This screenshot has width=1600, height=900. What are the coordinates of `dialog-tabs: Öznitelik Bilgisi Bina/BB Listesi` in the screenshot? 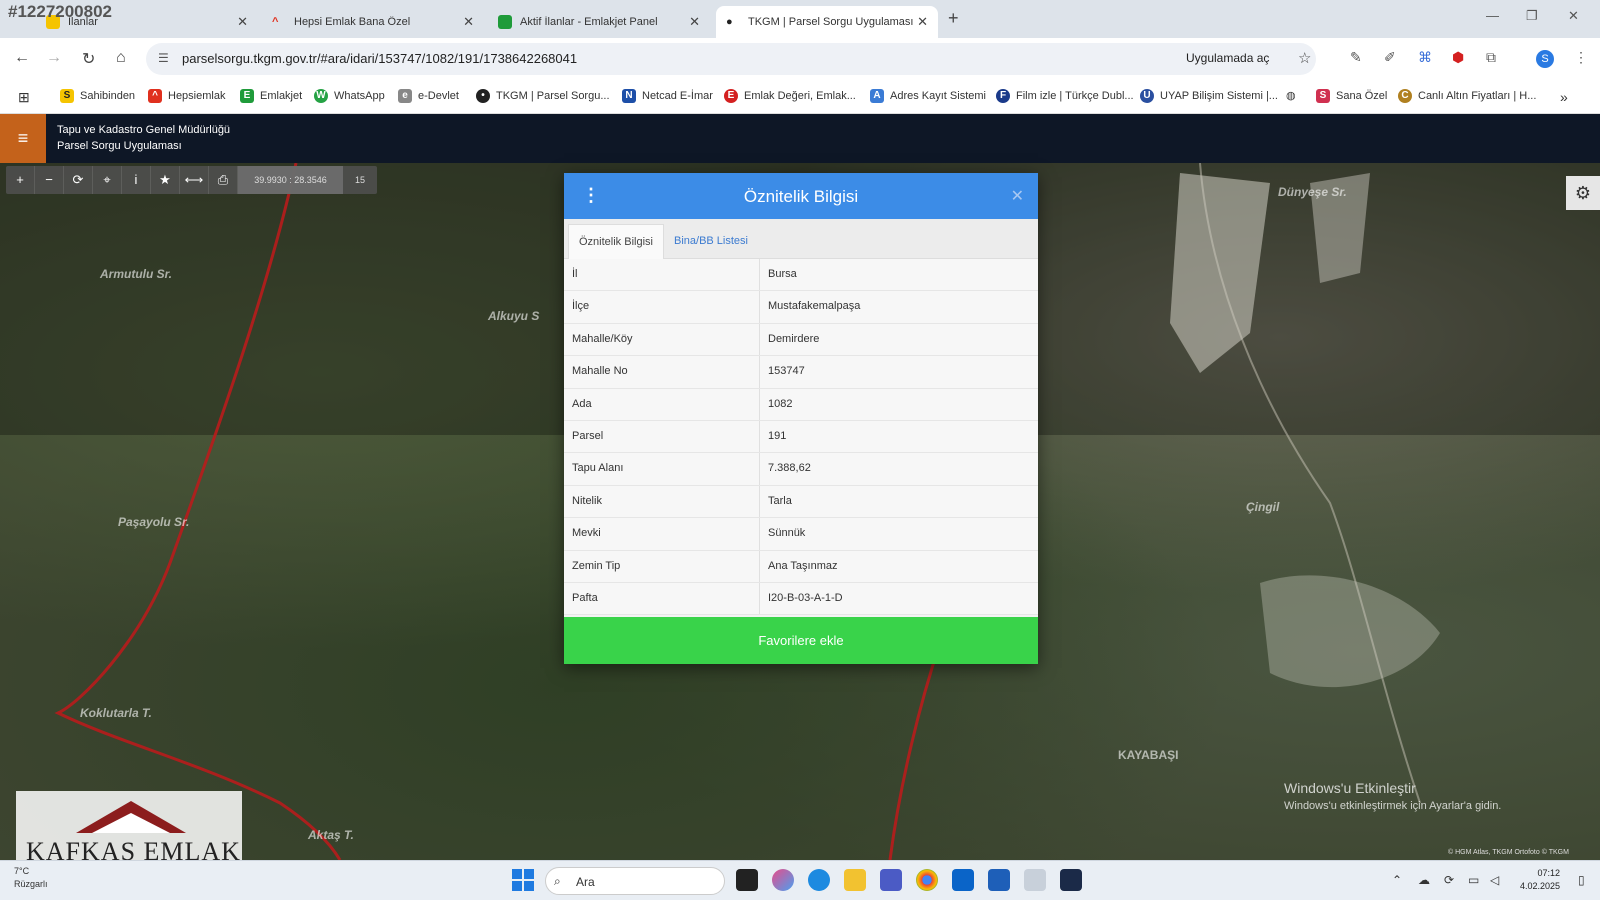 It's located at (801, 239).